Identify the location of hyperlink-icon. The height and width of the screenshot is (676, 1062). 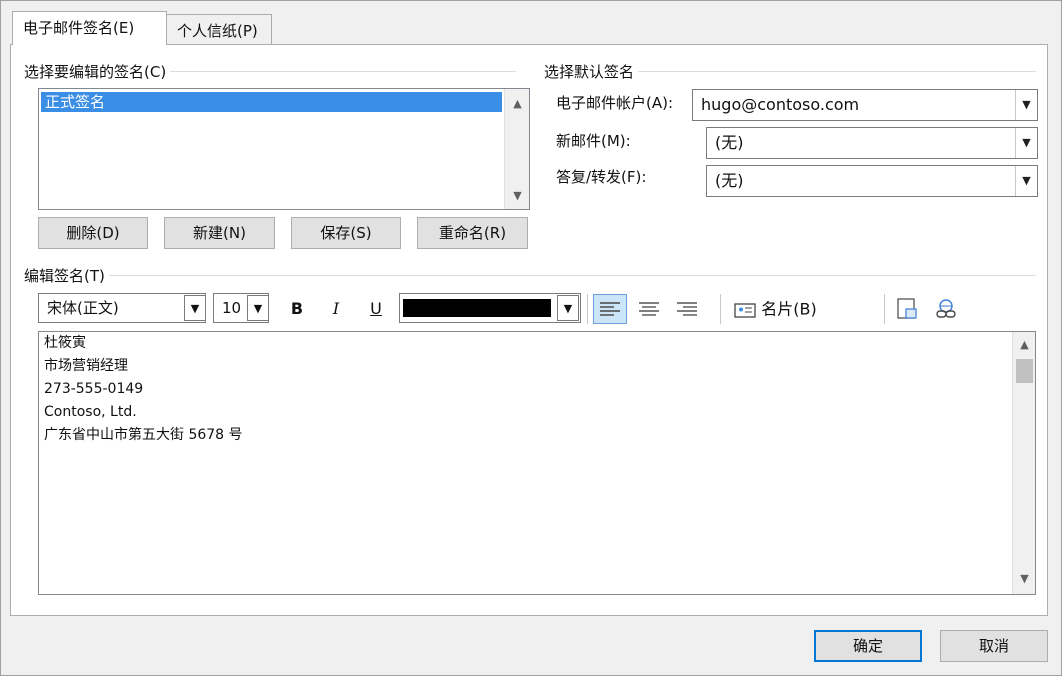
(946, 308).